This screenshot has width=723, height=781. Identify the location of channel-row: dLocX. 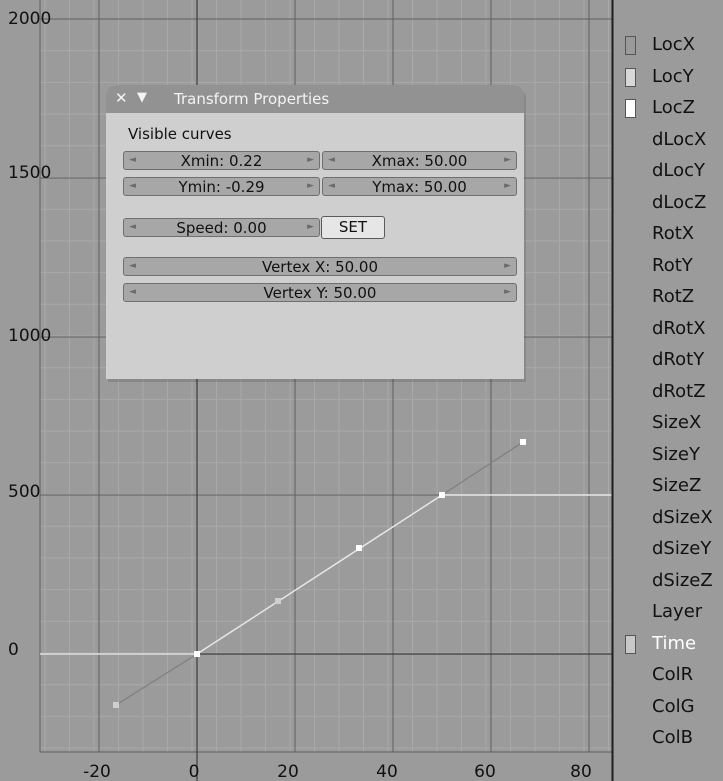
(668, 140).